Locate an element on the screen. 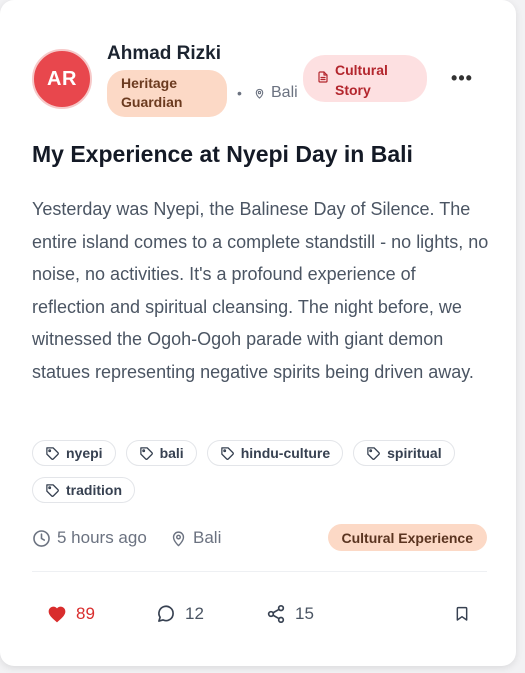  more-horizontal-icon: ••• is located at coordinates (462, 77).